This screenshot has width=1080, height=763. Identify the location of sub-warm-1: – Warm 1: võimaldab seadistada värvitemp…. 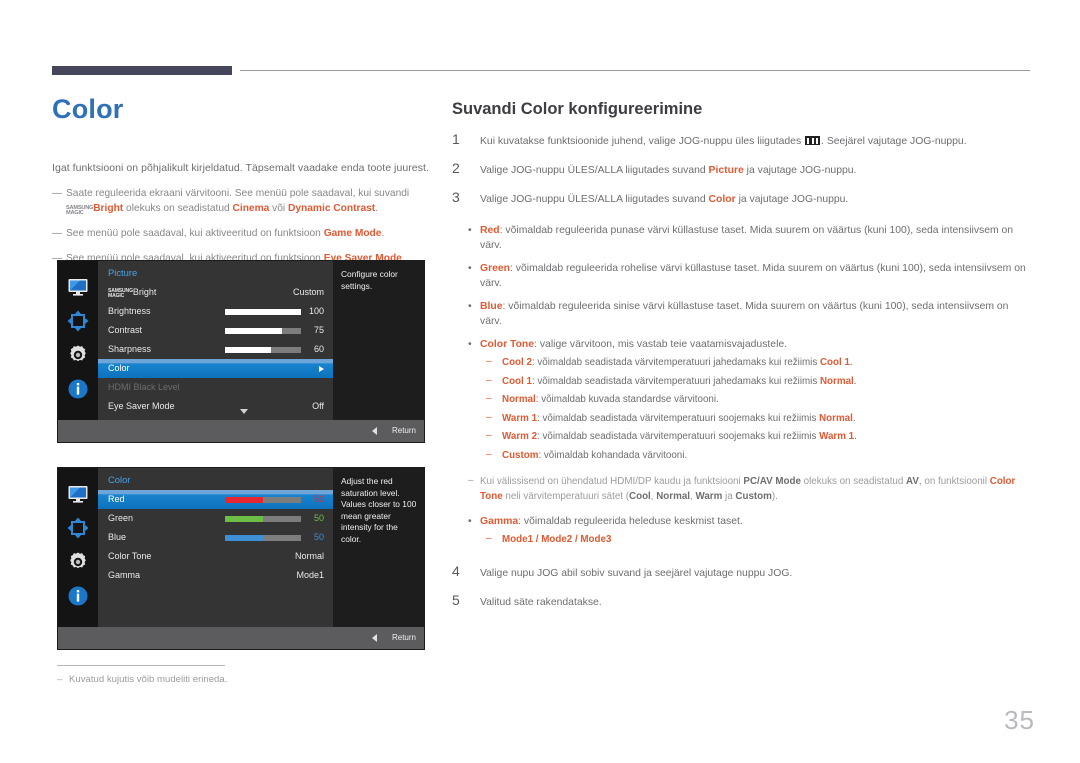
(756, 419).